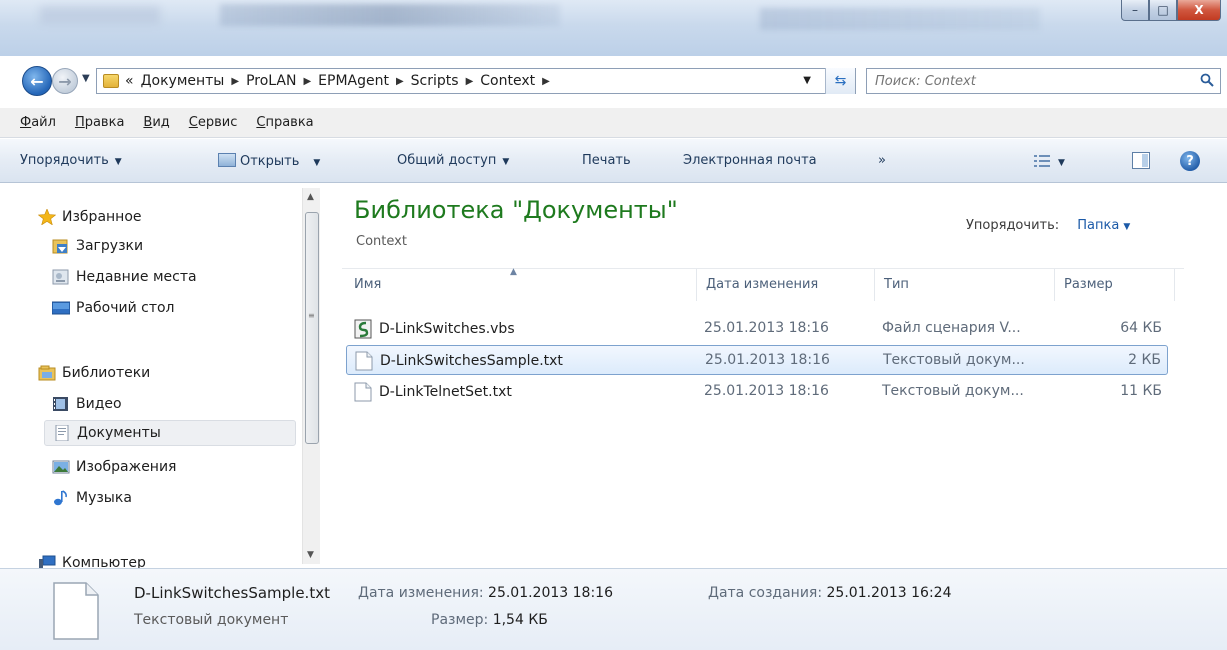 This screenshot has height=650, width=1227. I want to click on column-headers: ▲ Имя Дата изменения Тип Размер, so click(763, 284).